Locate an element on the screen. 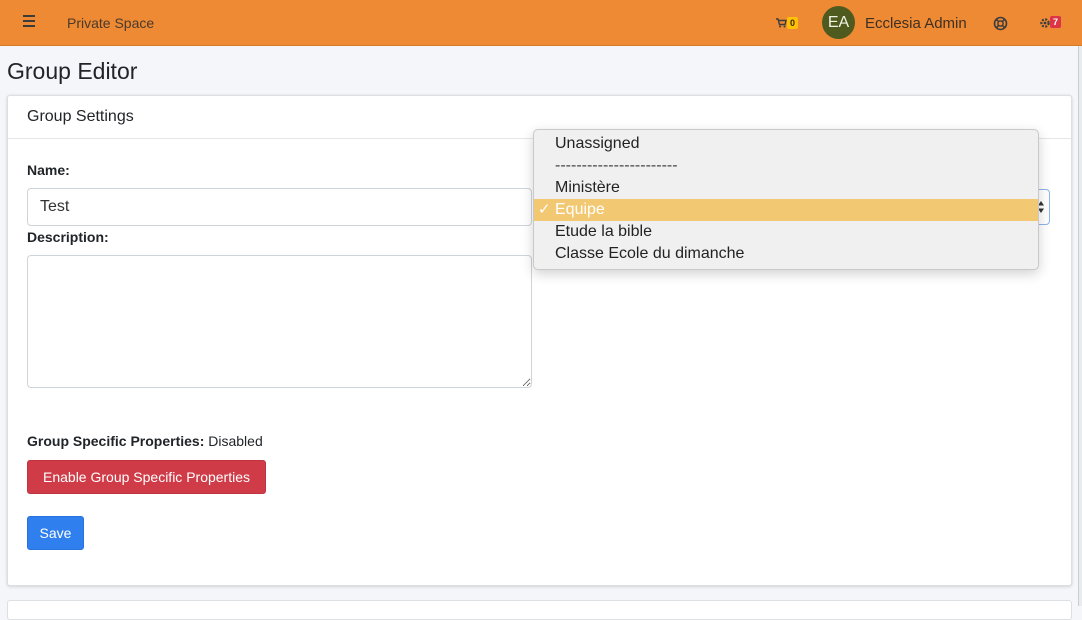 The height and width of the screenshot is (620, 1082). group-props-label: Group Specific Properties: is located at coordinates (116, 441).